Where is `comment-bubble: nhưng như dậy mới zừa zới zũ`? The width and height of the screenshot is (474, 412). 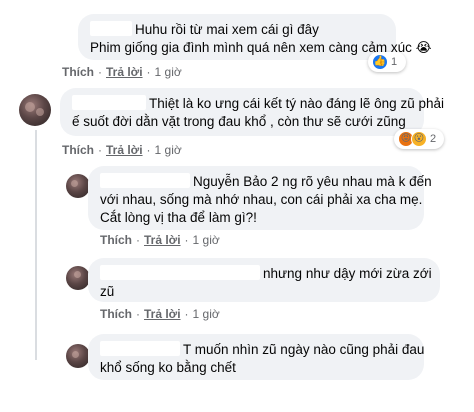 comment-bubble: nhưng như dậy mới zừa zới zũ is located at coordinates (264, 280).